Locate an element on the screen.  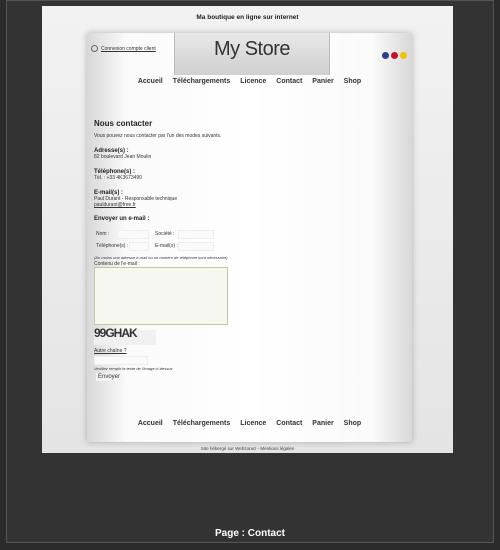
bottom-nav-shop: Shop is located at coordinates (353, 423).